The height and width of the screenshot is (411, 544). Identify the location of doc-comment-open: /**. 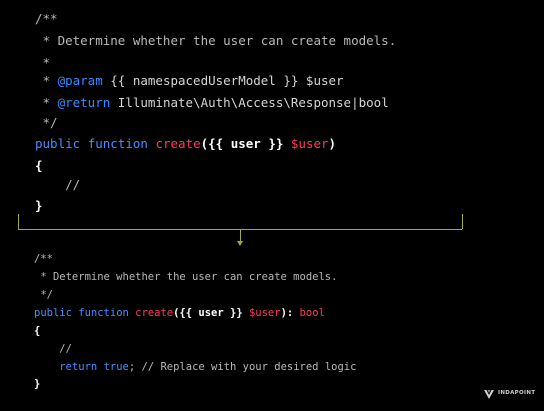
(46, 18).